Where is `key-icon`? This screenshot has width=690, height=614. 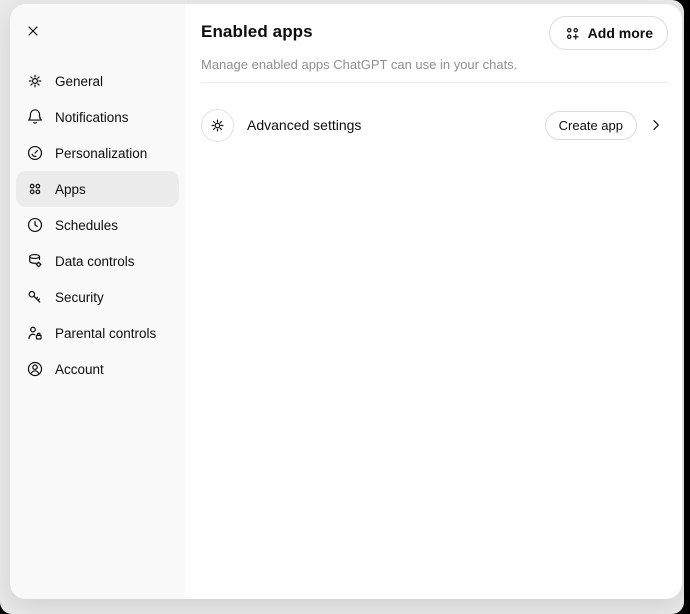 key-icon is located at coordinates (35, 297).